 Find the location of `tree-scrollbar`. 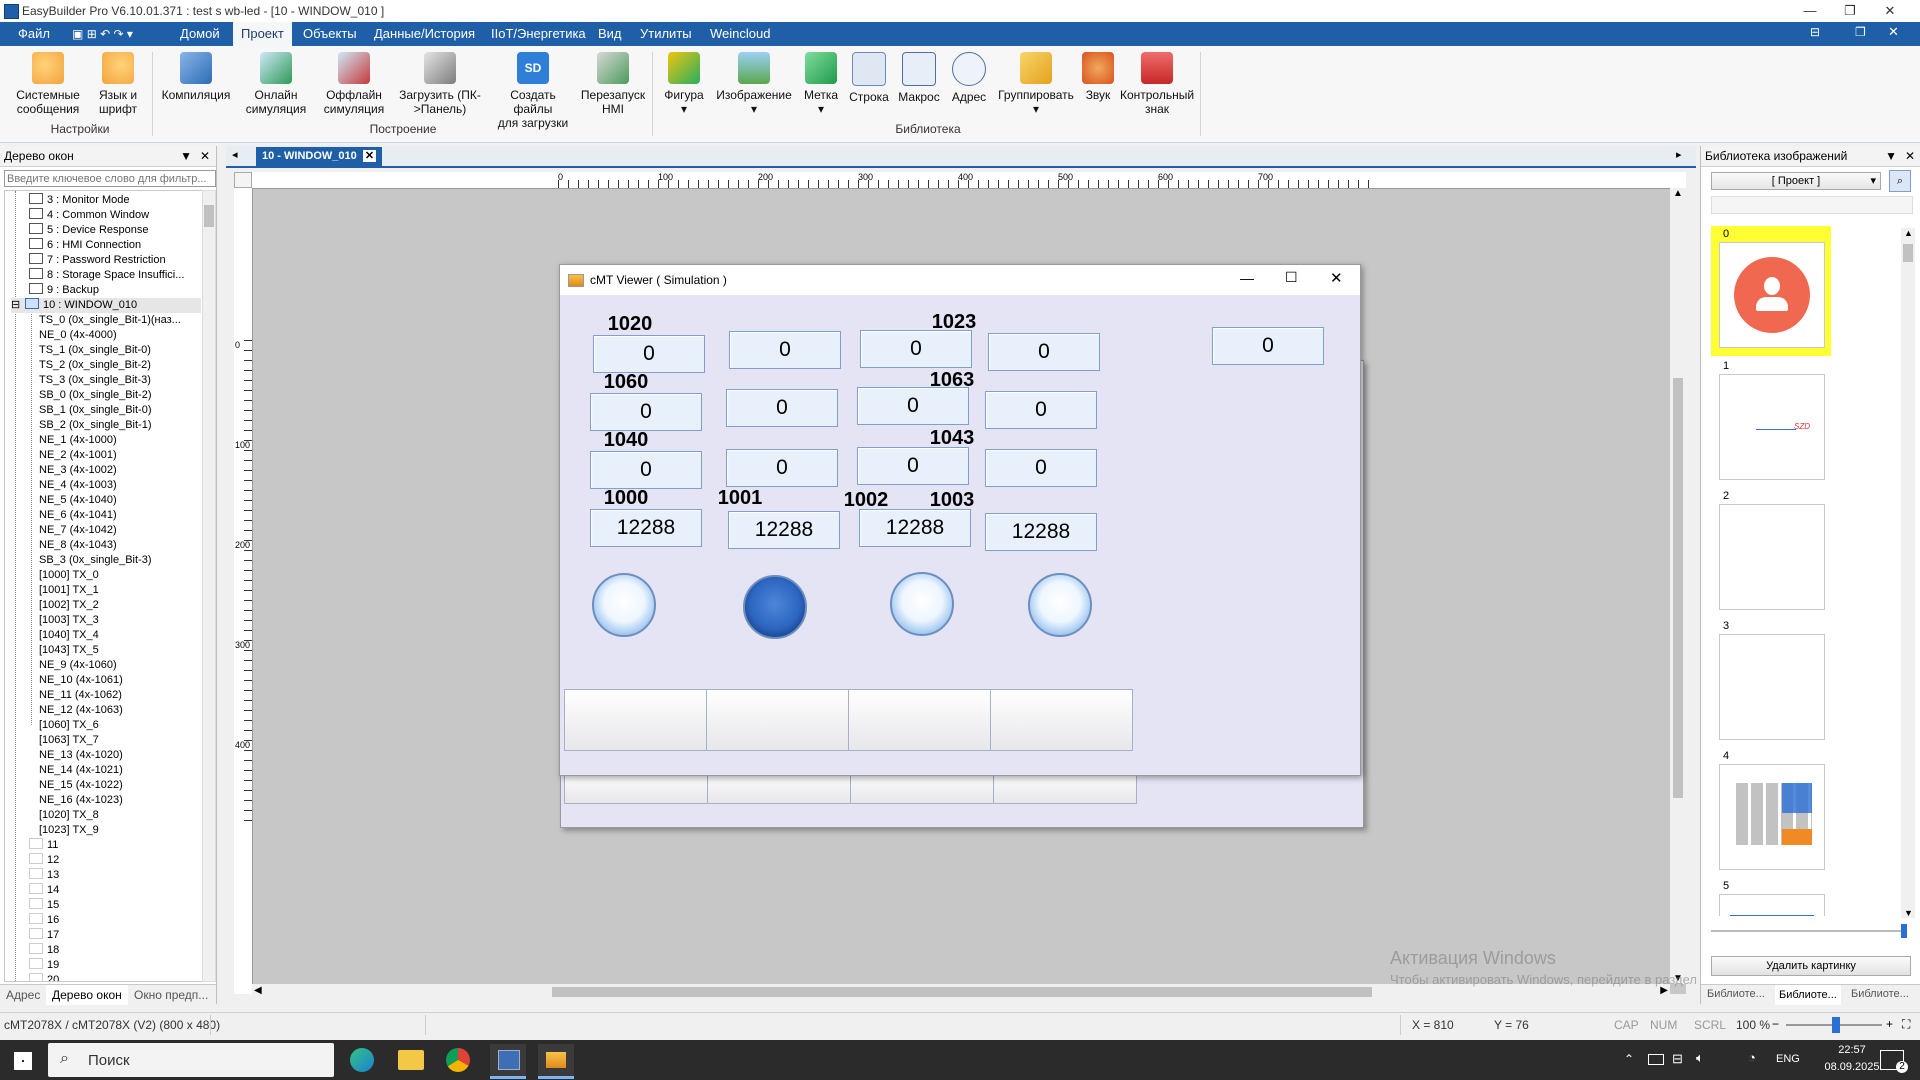

tree-scrollbar is located at coordinates (209, 586).